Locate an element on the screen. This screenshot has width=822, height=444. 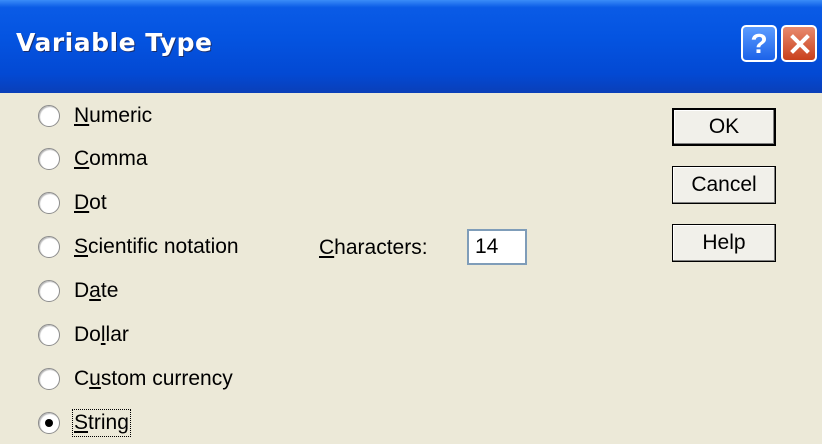
cancel-button: Cancel is located at coordinates (724, 185).